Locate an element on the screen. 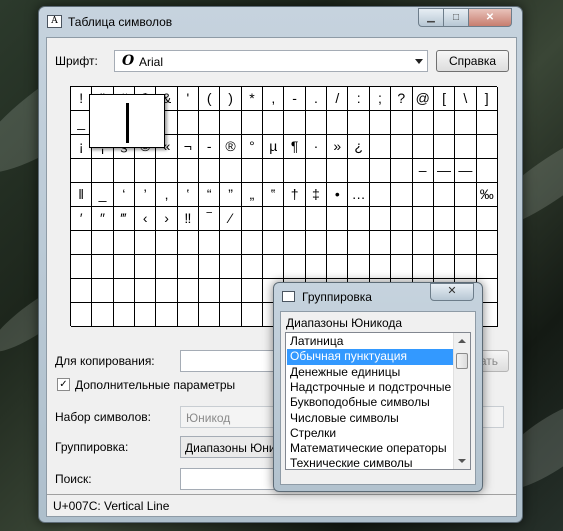  char-cell: » is located at coordinates (338, 147).